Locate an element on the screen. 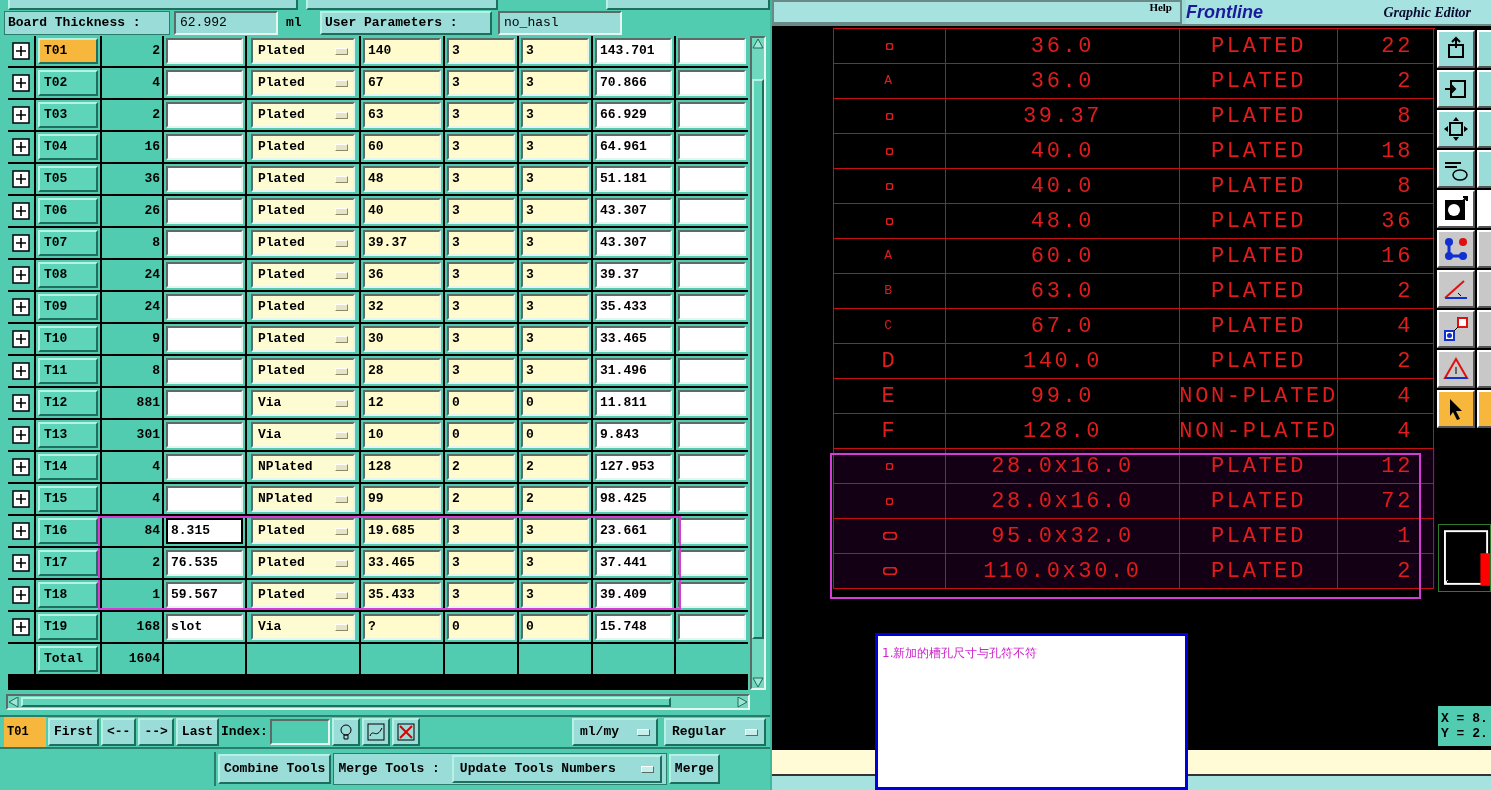  finish-size-field: 60 is located at coordinates (402, 147).